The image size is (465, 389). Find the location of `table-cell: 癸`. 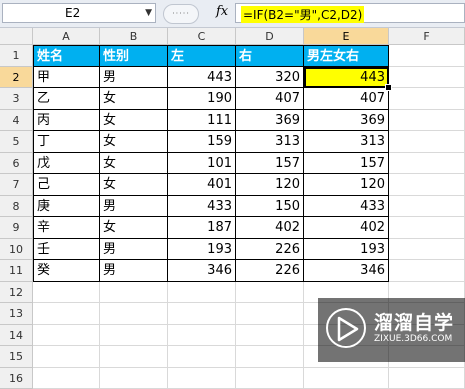

table-cell: 癸 is located at coordinates (66, 271).